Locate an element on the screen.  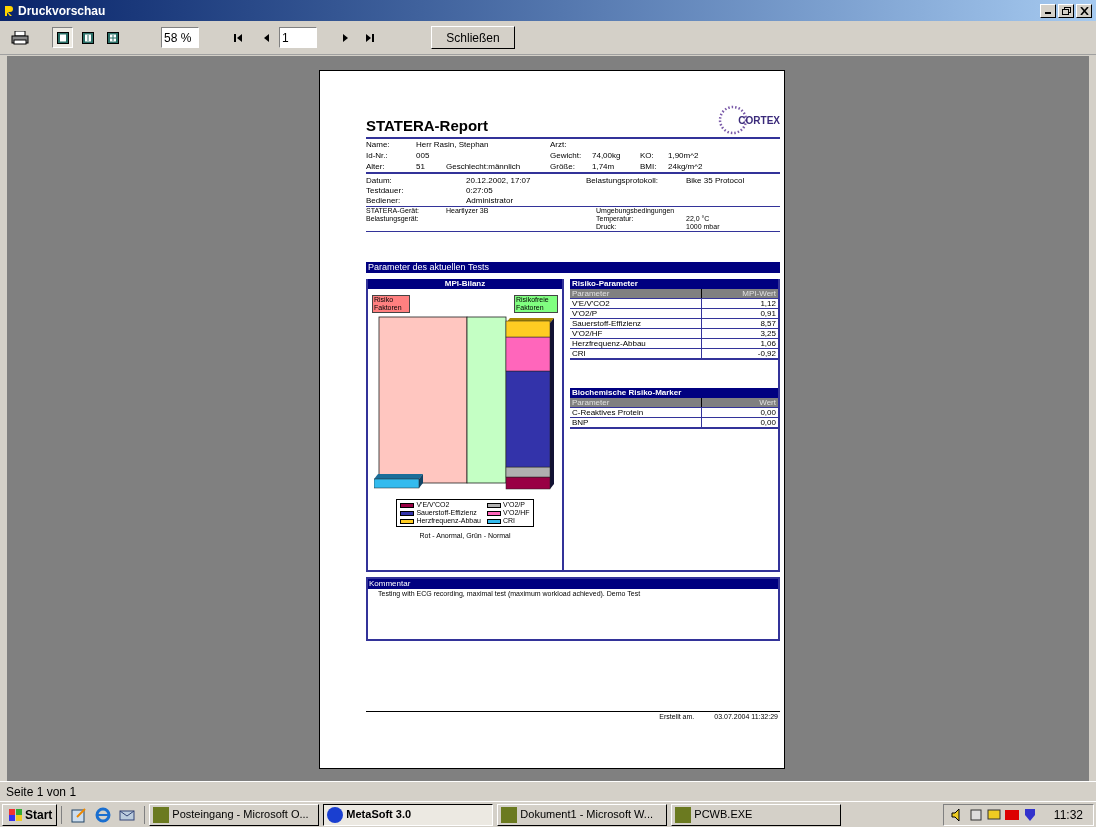
window-title: Druckvorschau is located at coordinates (62, 11).